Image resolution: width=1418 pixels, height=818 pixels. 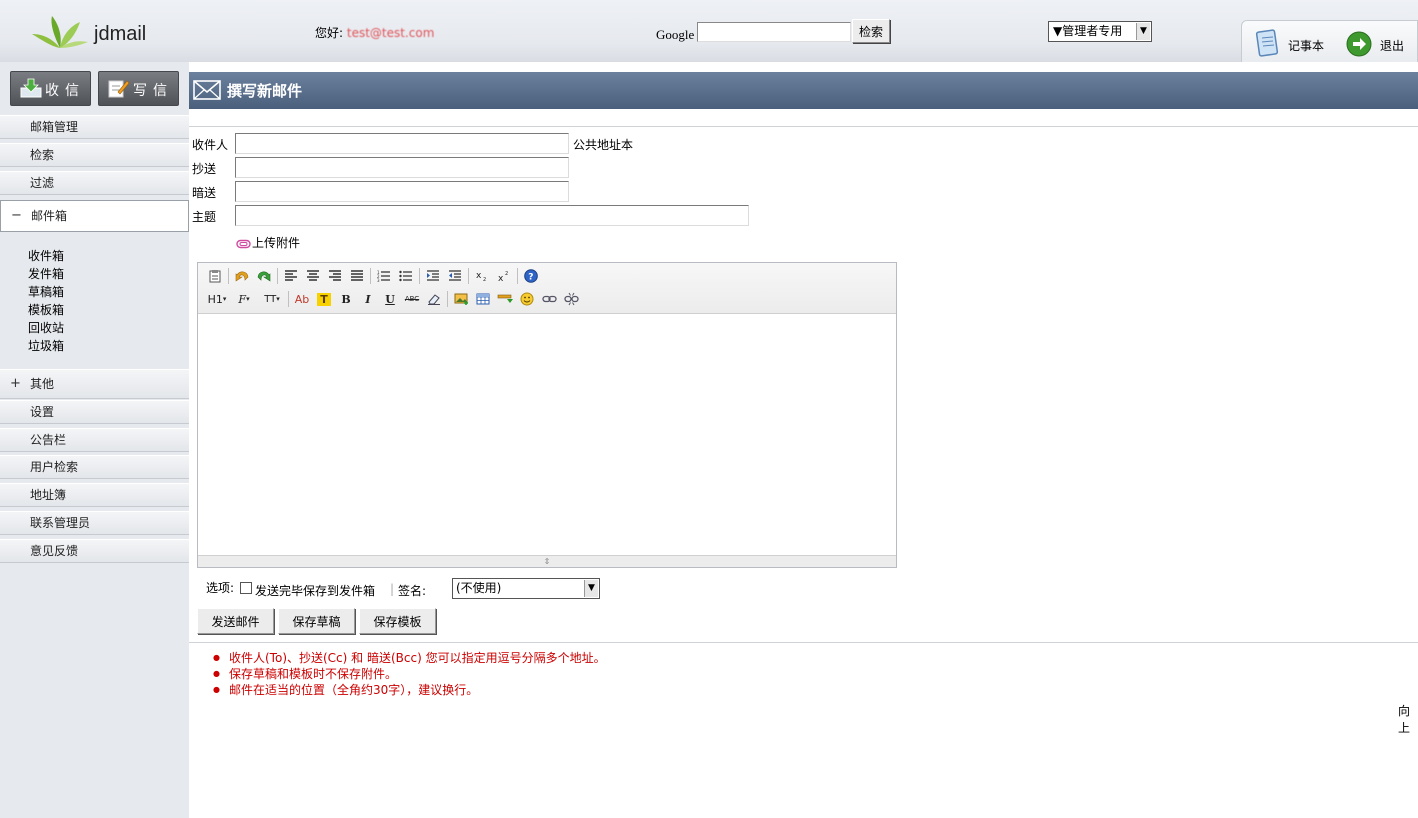 I want to click on sidebar-item-label: 邮件箱, so click(x=49, y=216).